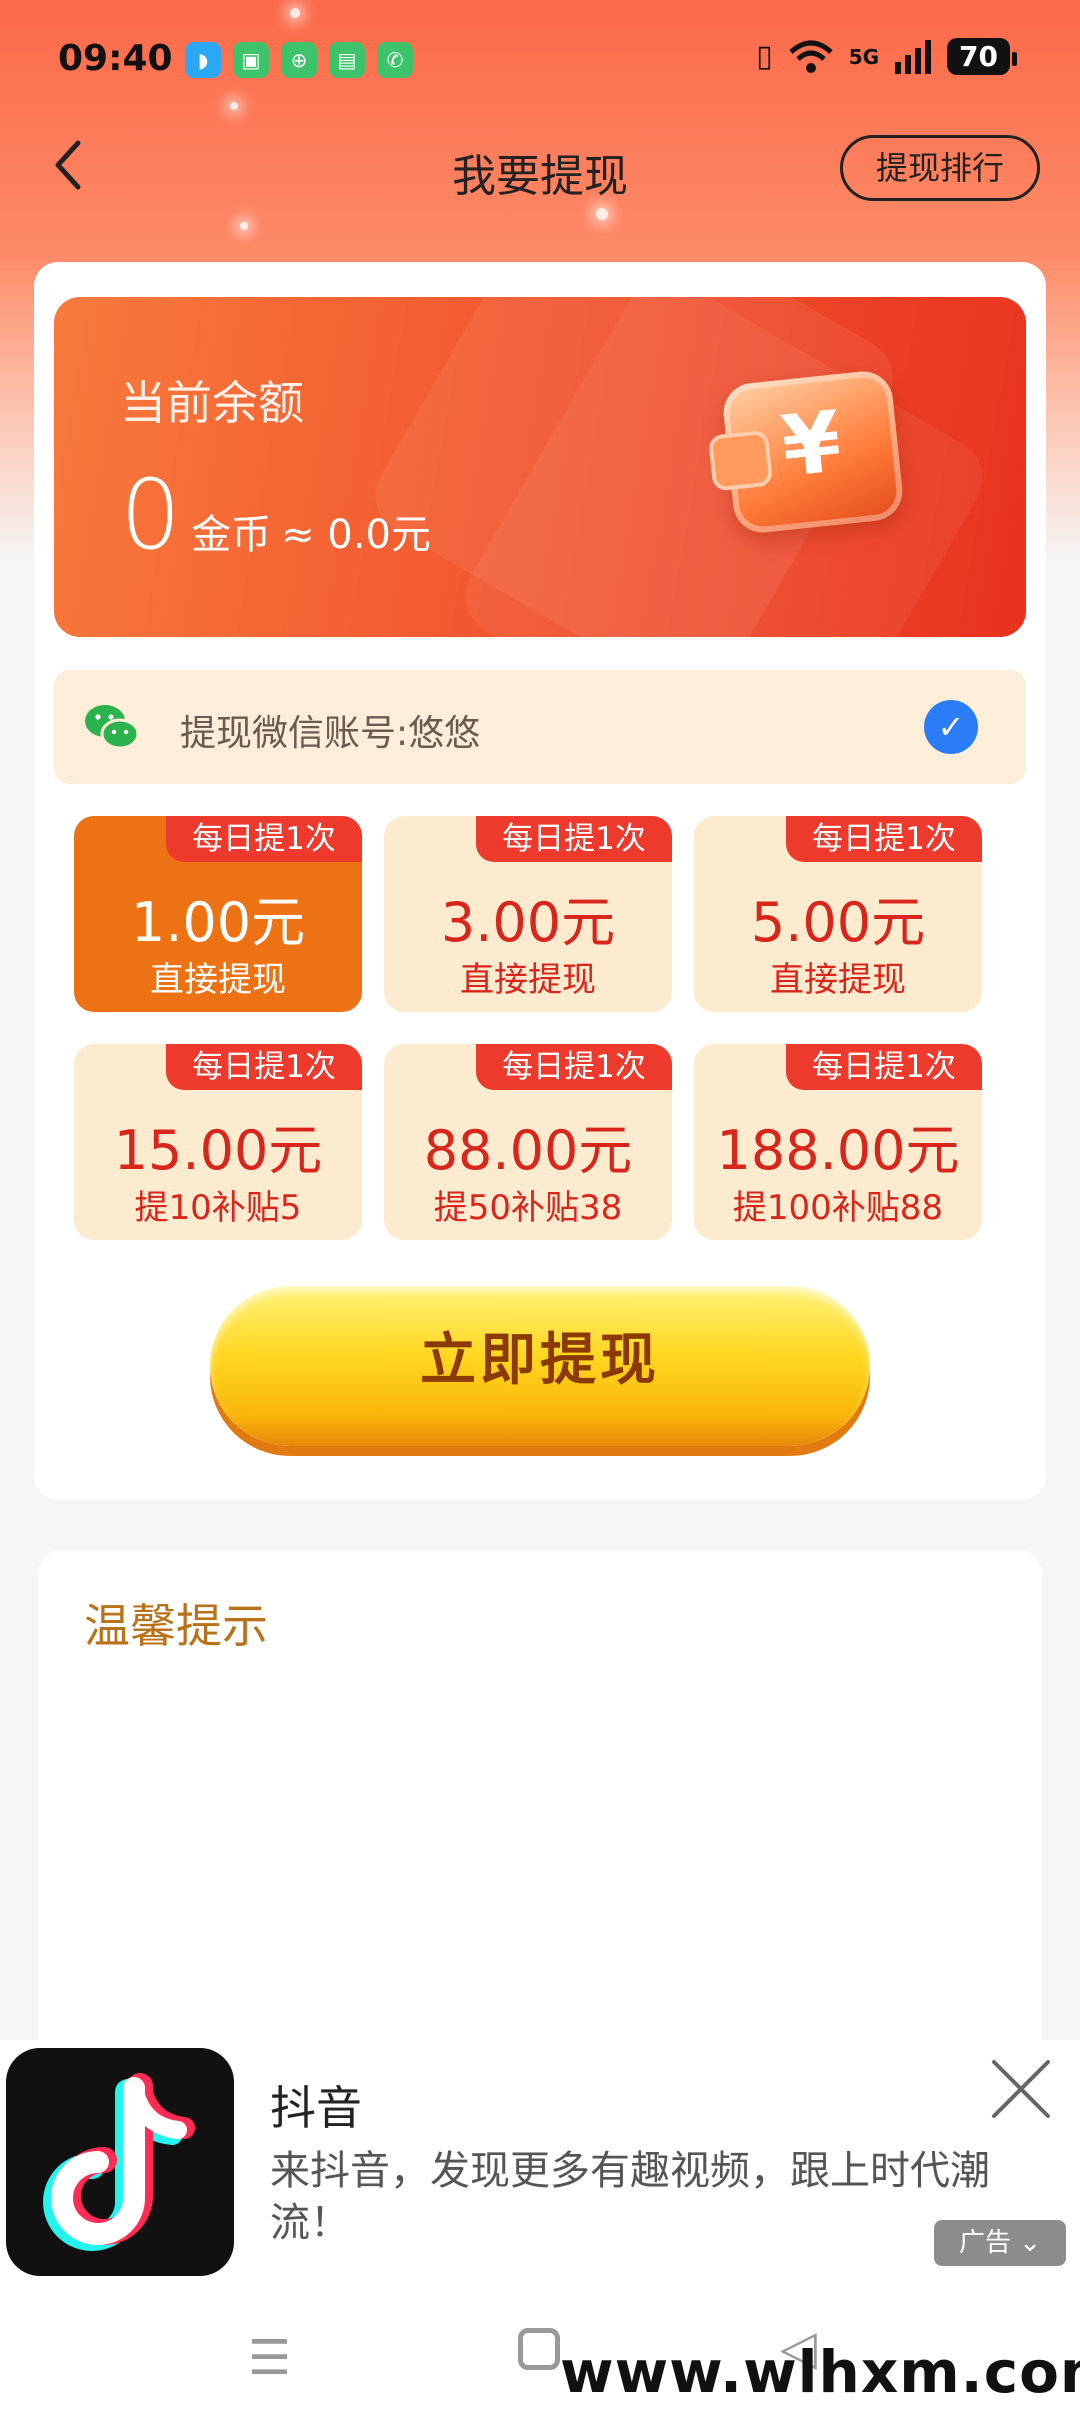 Image resolution: width=1080 pixels, height=2412 pixels. I want to click on wechat-icon, so click(112, 727).